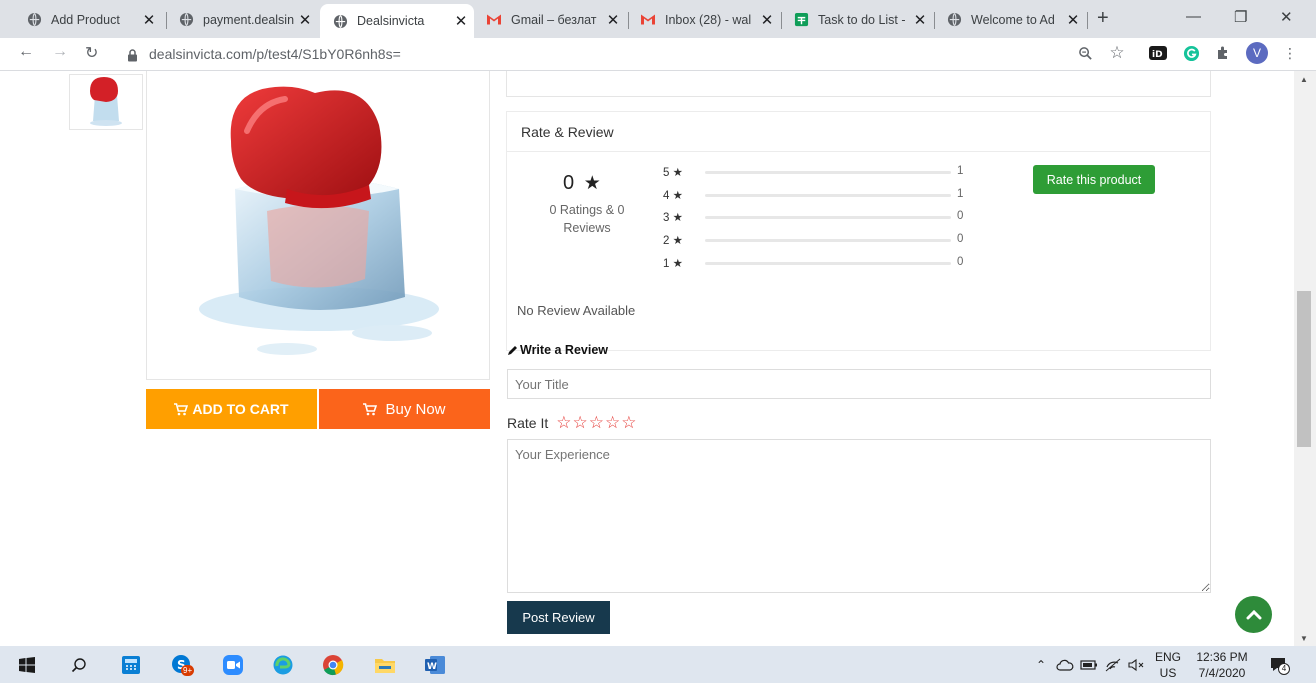 The image size is (1316, 683). What do you see at coordinates (858, 132) in the screenshot?
I see `rate-review-heading: Rate & Review` at bounding box center [858, 132].